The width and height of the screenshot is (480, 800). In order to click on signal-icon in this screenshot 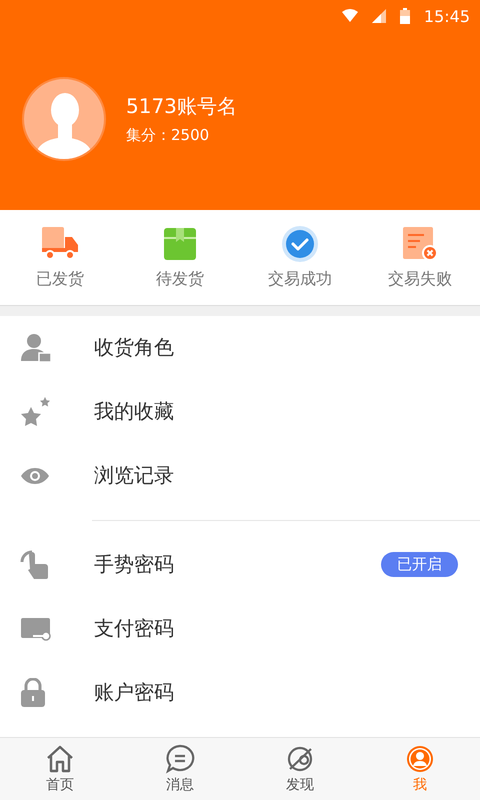, I will do `click(379, 16)`.